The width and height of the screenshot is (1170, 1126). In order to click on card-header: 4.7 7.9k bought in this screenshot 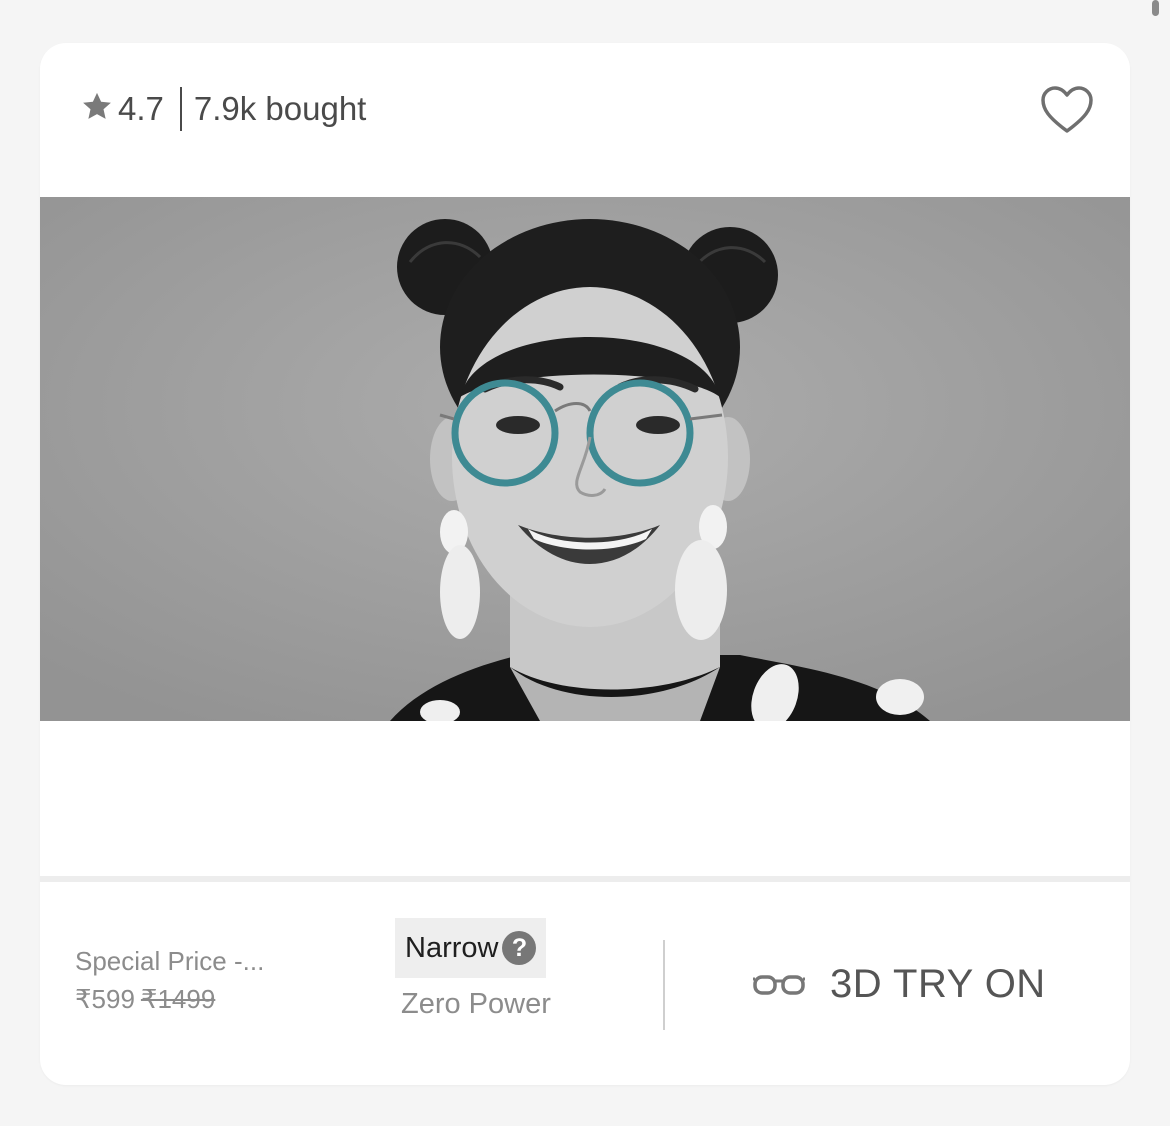, I will do `click(585, 120)`.